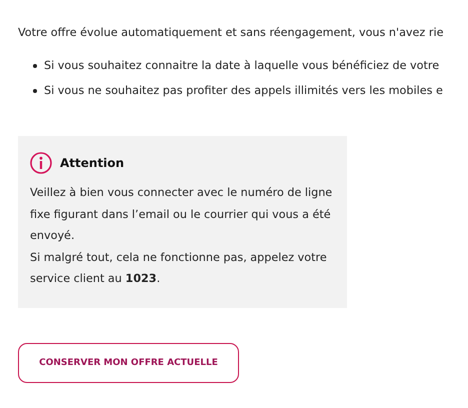 This screenshot has height=408, width=468. What do you see at coordinates (179, 268) in the screenshot?
I see `notice-text: Si malgré tout, cela ne fonctionne pas, appelez votre service client au 1023.` at bounding box center [179, 268].